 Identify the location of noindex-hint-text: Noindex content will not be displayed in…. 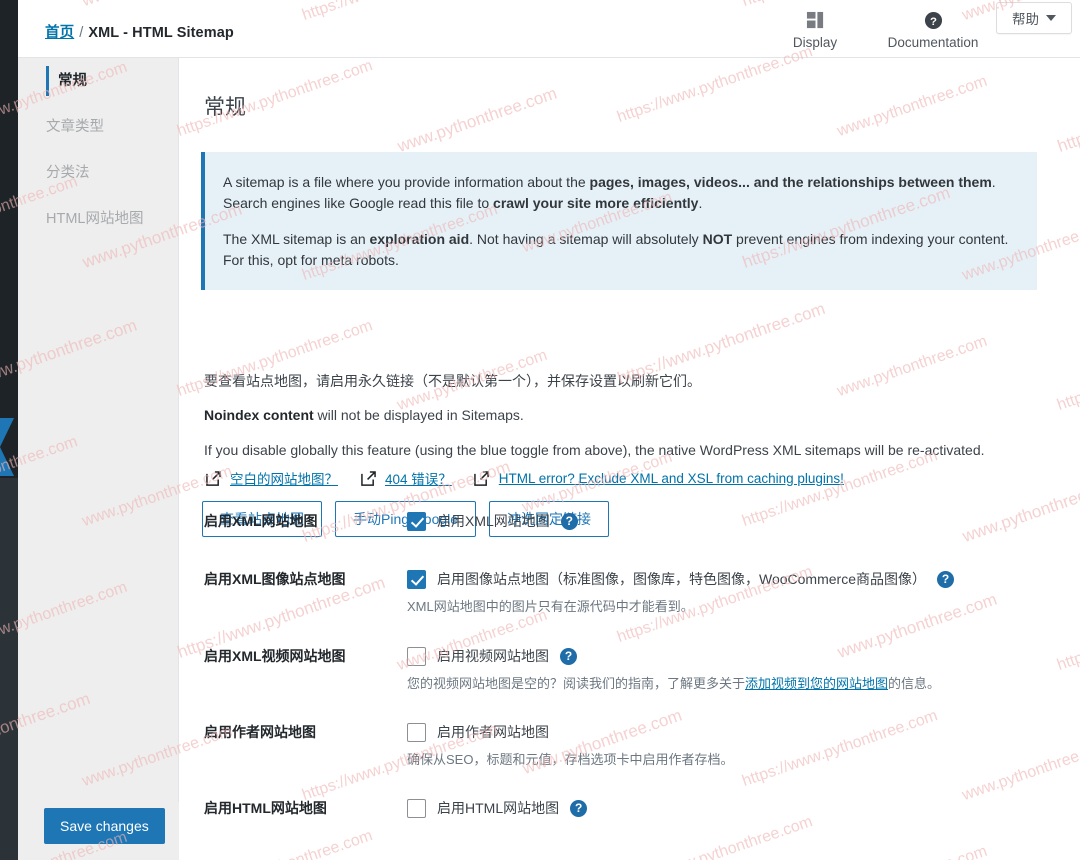
(364, 415).